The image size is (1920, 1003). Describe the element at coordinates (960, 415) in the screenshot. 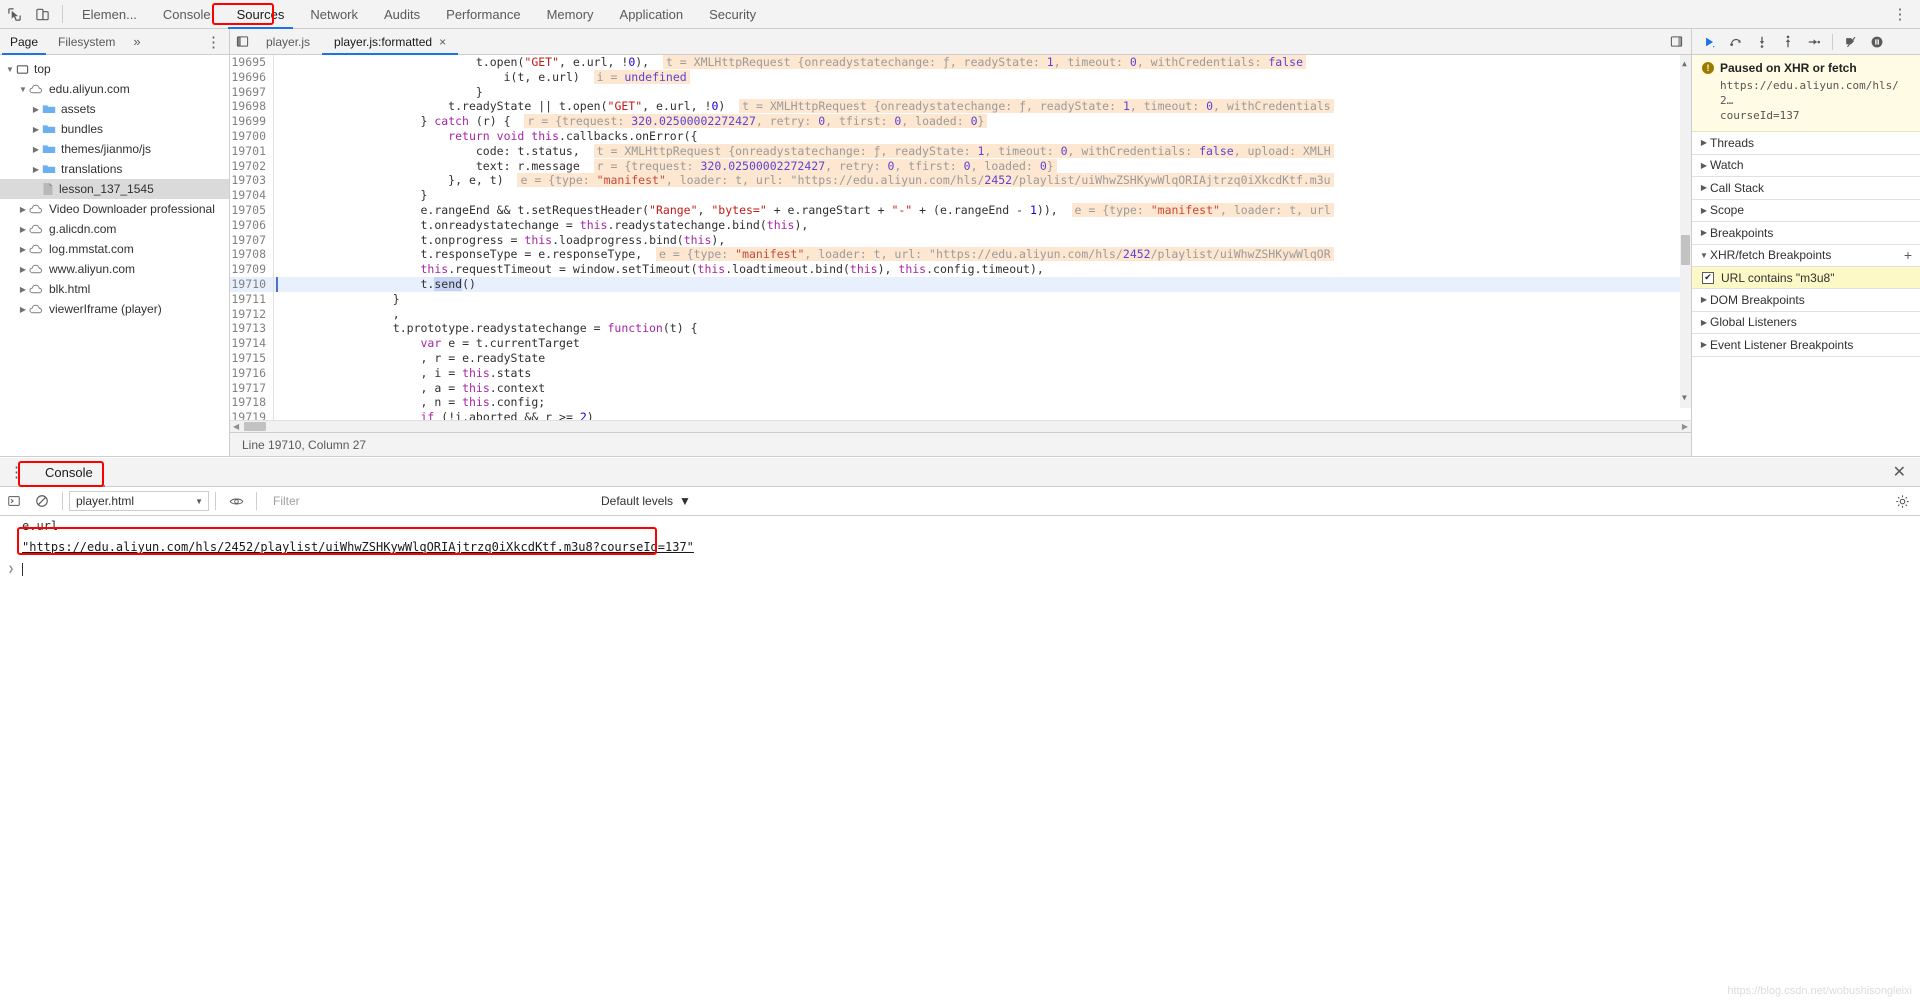

I see `code-line: 19719 if (!i.aborted && r >= 2)` at that location.